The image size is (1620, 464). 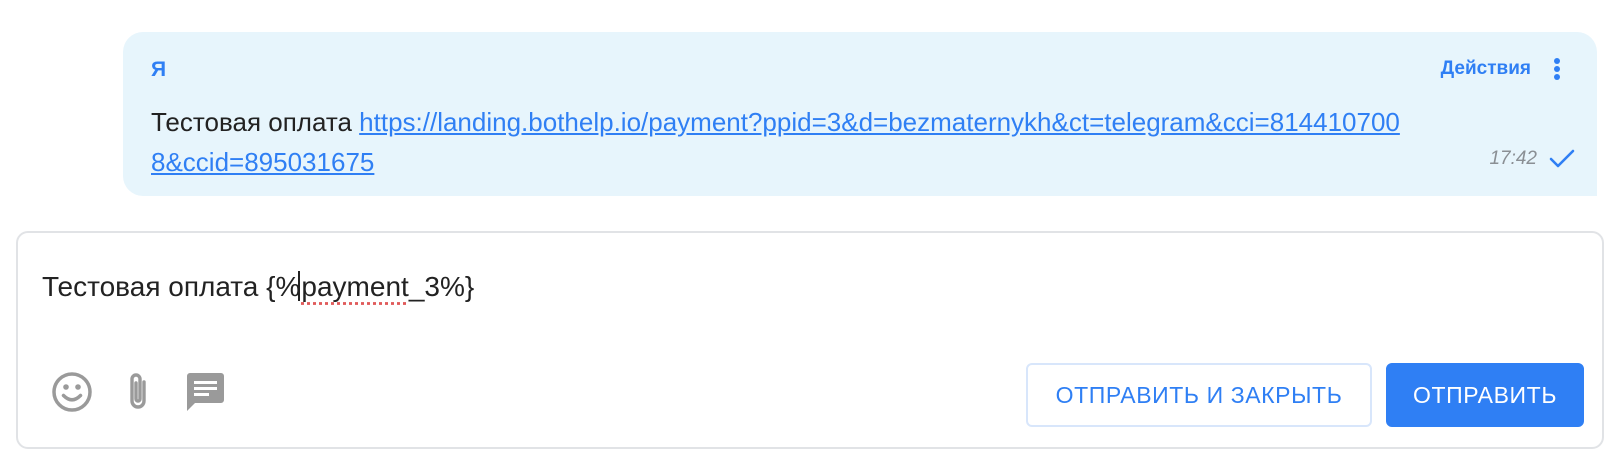 I want to click on message-meta: 17:42, so click(x=1532, y=159).